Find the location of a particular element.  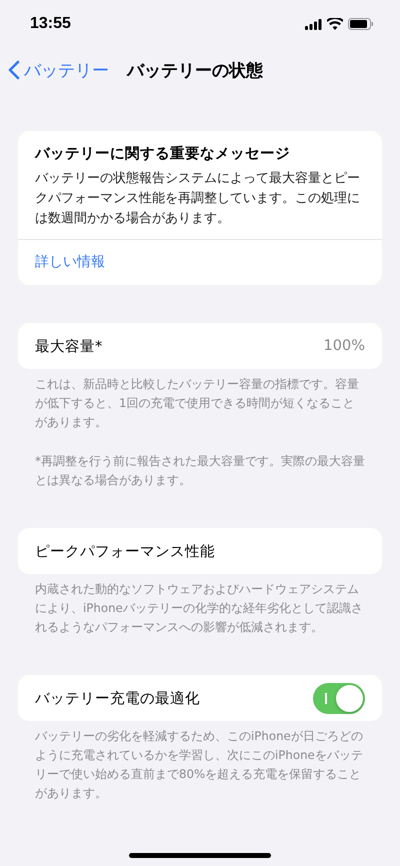

battery-icon is located at coordinates (361, 24).